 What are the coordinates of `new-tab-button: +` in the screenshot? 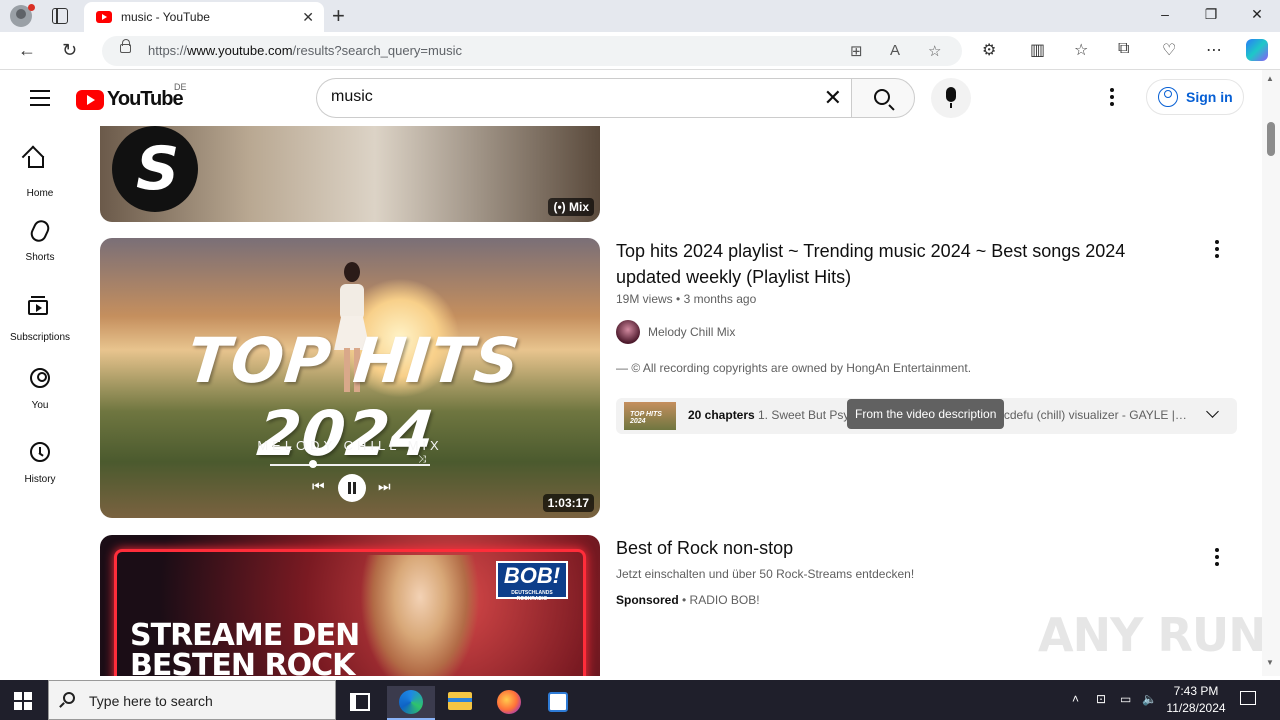 It's located at (338, 16).